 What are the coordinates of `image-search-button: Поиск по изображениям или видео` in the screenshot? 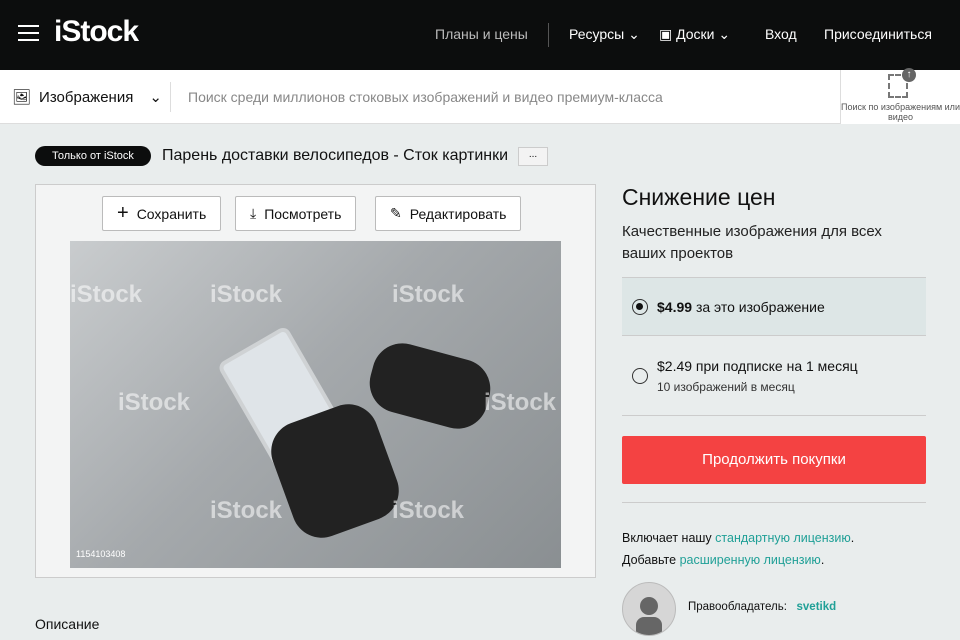 It's located at (900, 96).